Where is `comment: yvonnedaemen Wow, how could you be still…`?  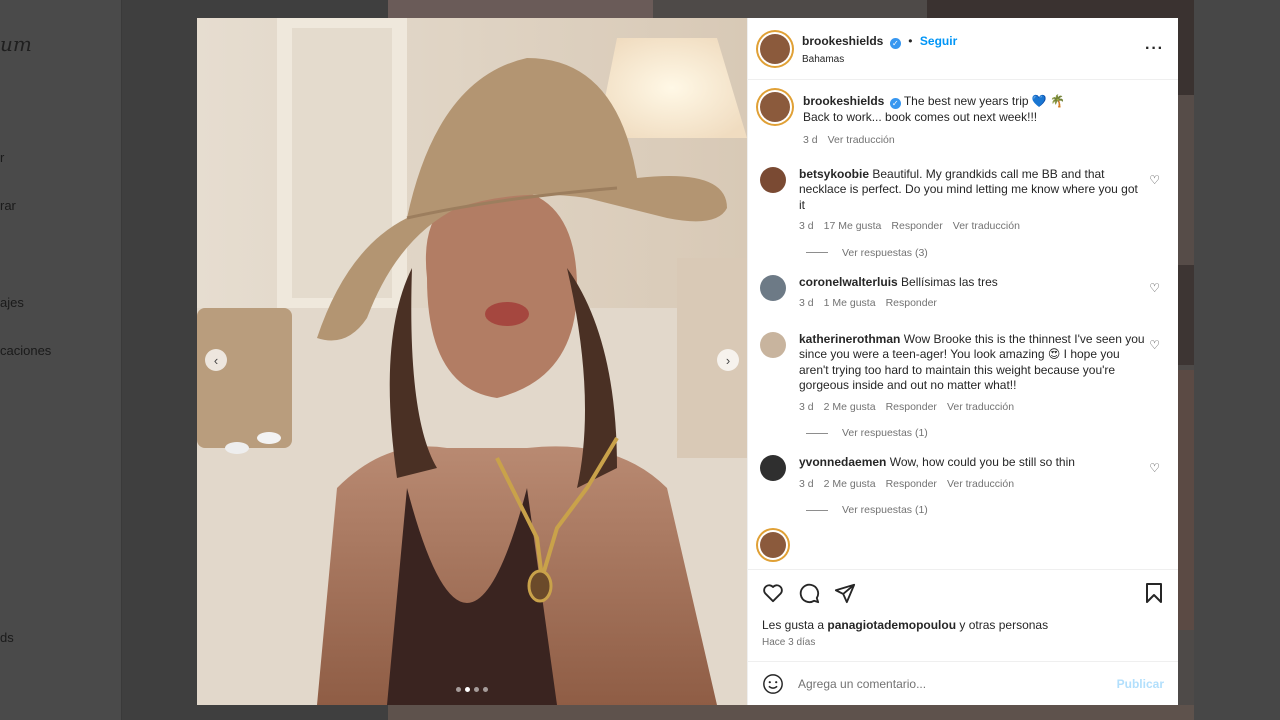 comment: yvonnedaemen Wow, how could you be still… is located at coordinates (962, 473).